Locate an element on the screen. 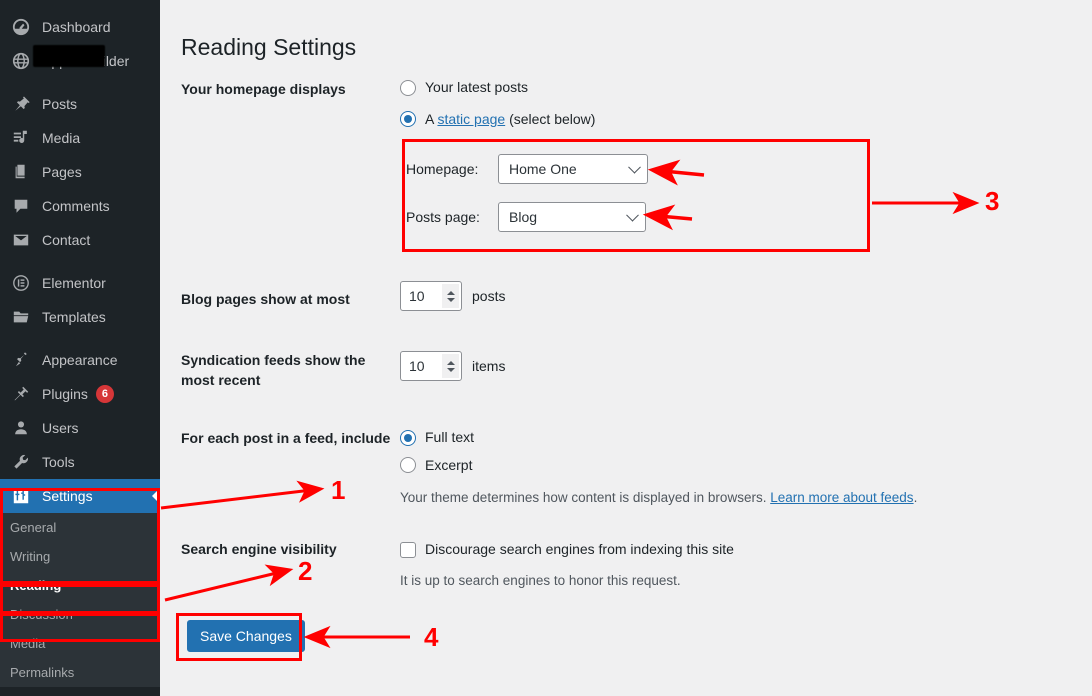 This screenshot has height=696, width=1092. save-changes-button: Save Changes is located at coordinates (246, 636).